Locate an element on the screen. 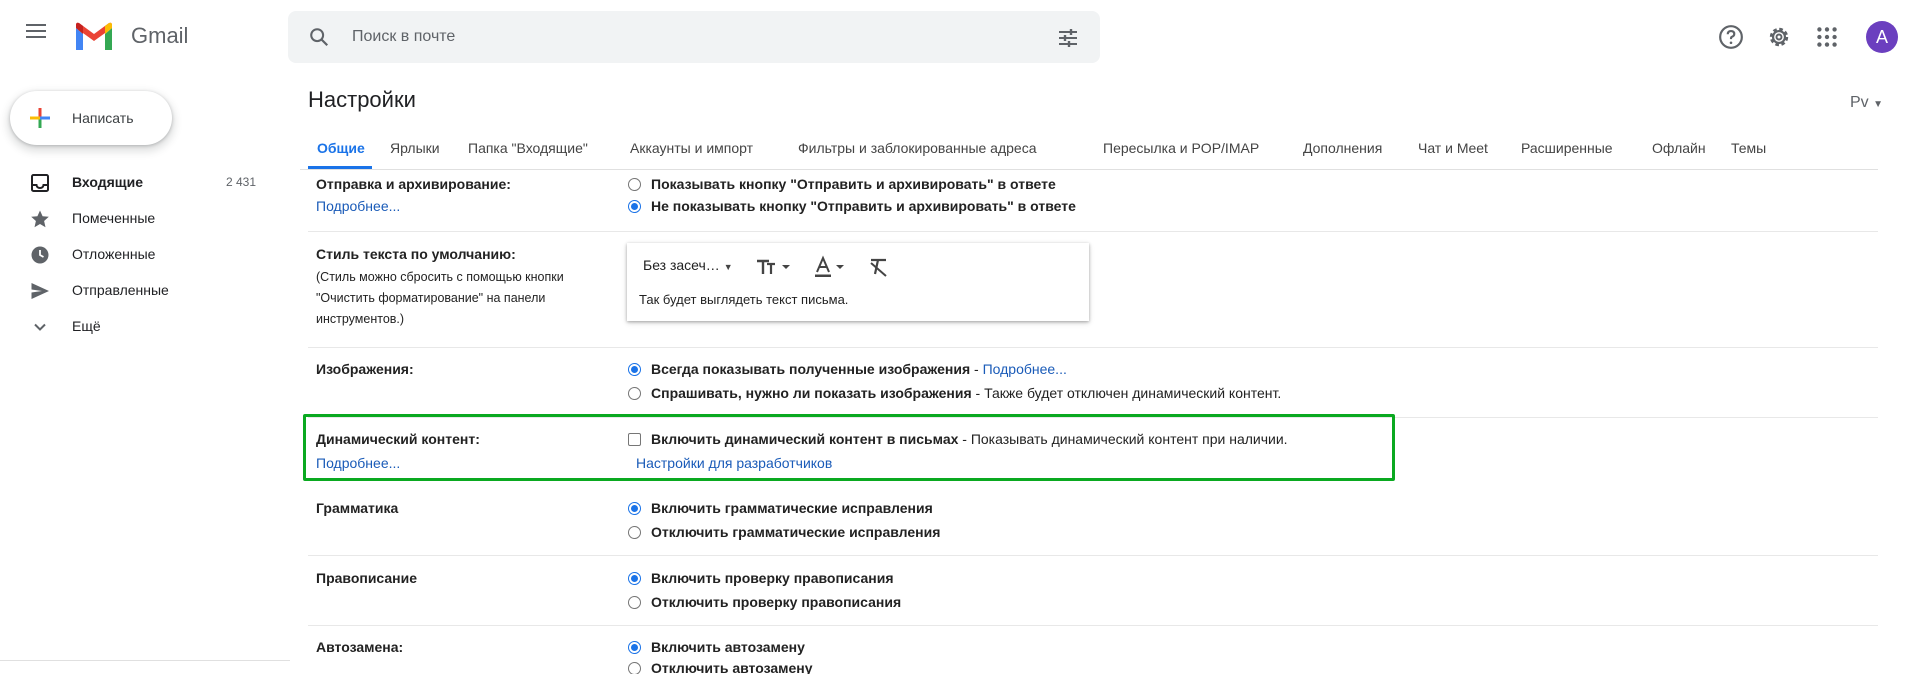 Image resolution: width=1905 pixels, height=674 pixels. sidebar-item-more: Ещё is located at coordinates (135, 326).